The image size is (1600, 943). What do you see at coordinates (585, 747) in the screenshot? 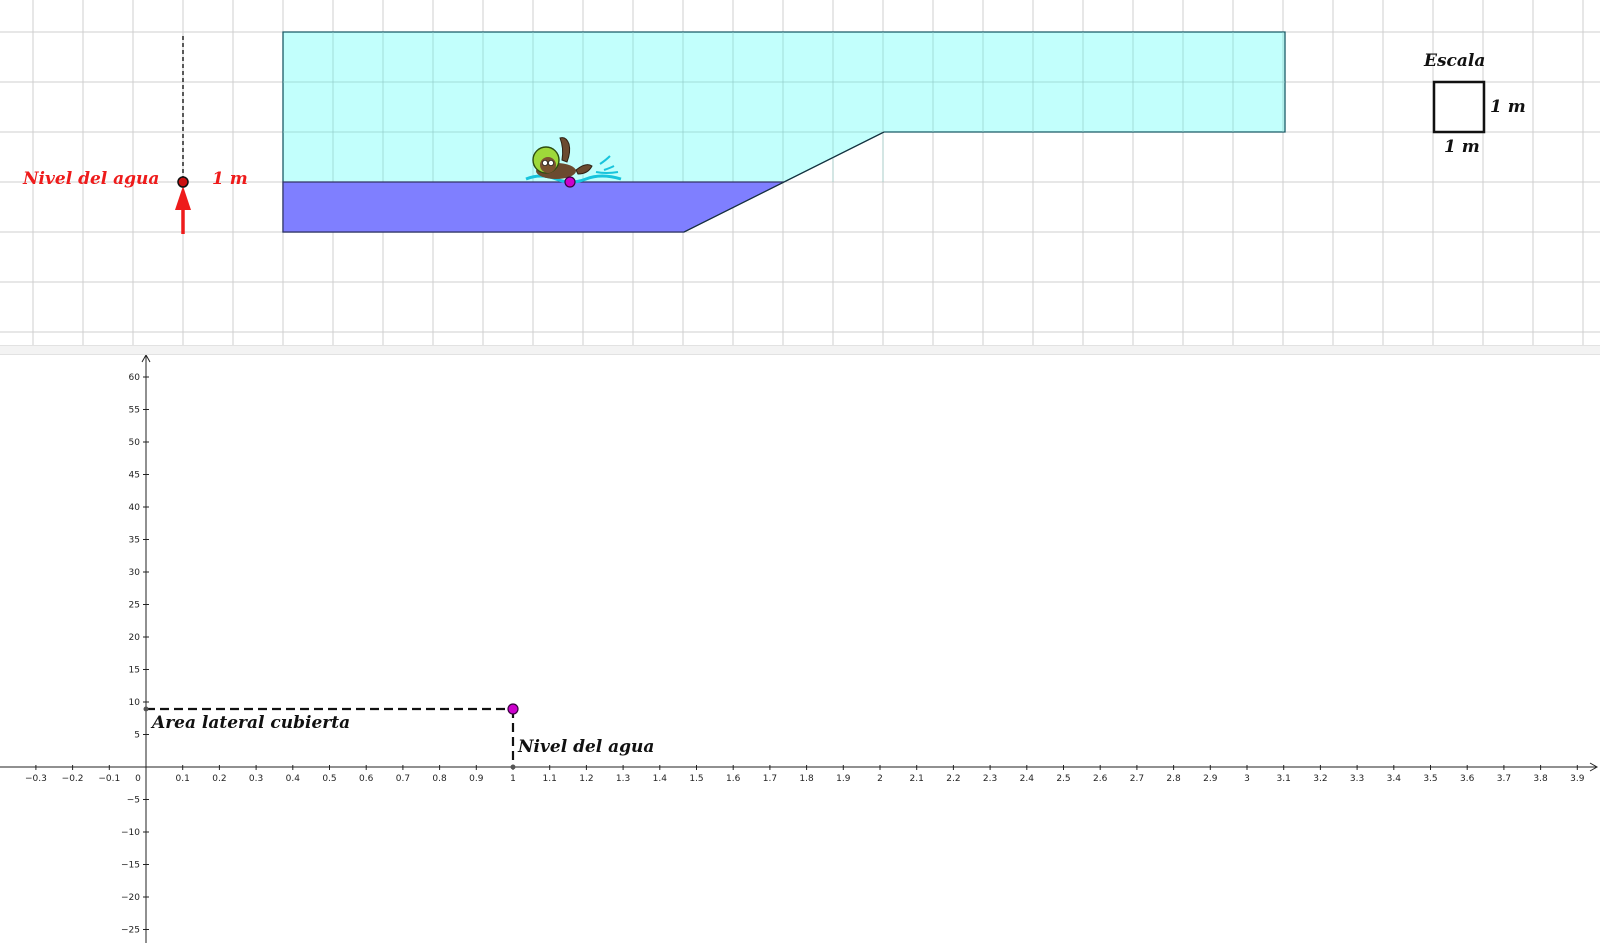
I see `graph-water-level-label: Nivel del agua` at bounding box center [585, 747].